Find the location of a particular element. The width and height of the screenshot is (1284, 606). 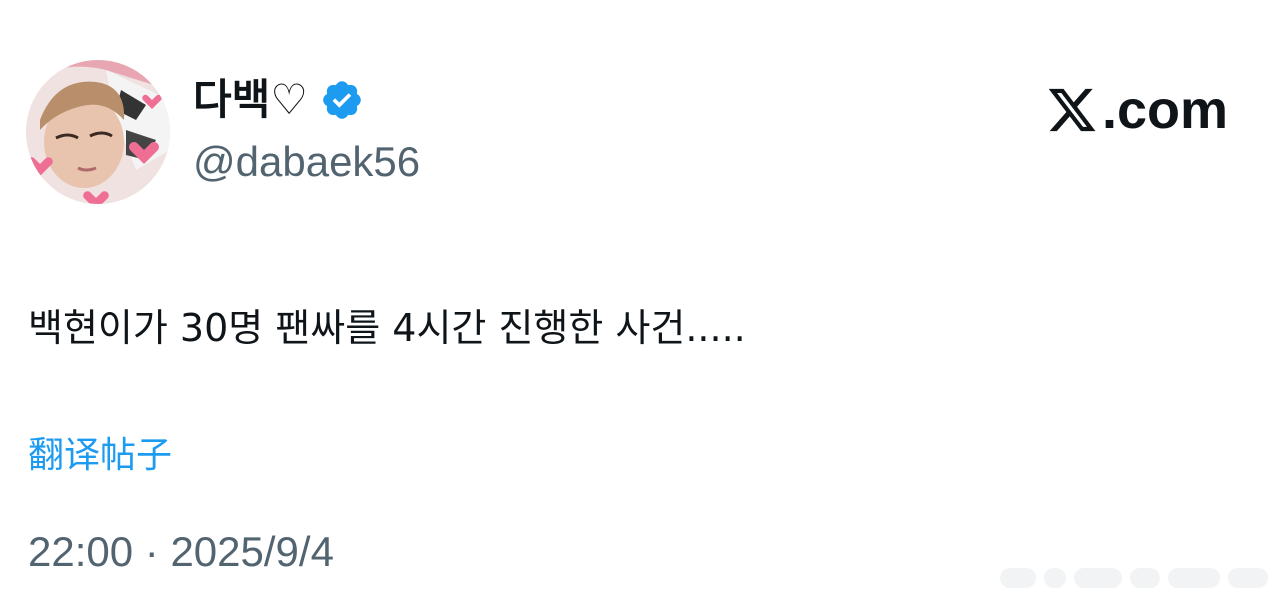

timestamp-row: 22:00 · 2025/9/4 is located at coordinates (181, 552).